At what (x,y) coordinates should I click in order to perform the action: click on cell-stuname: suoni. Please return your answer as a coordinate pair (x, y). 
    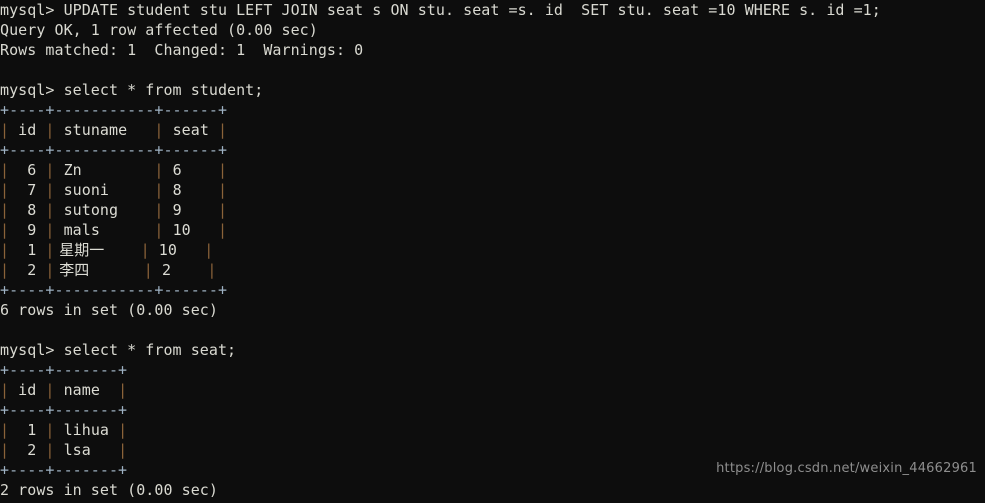
    Looking at the image, I should click on (104, 190).